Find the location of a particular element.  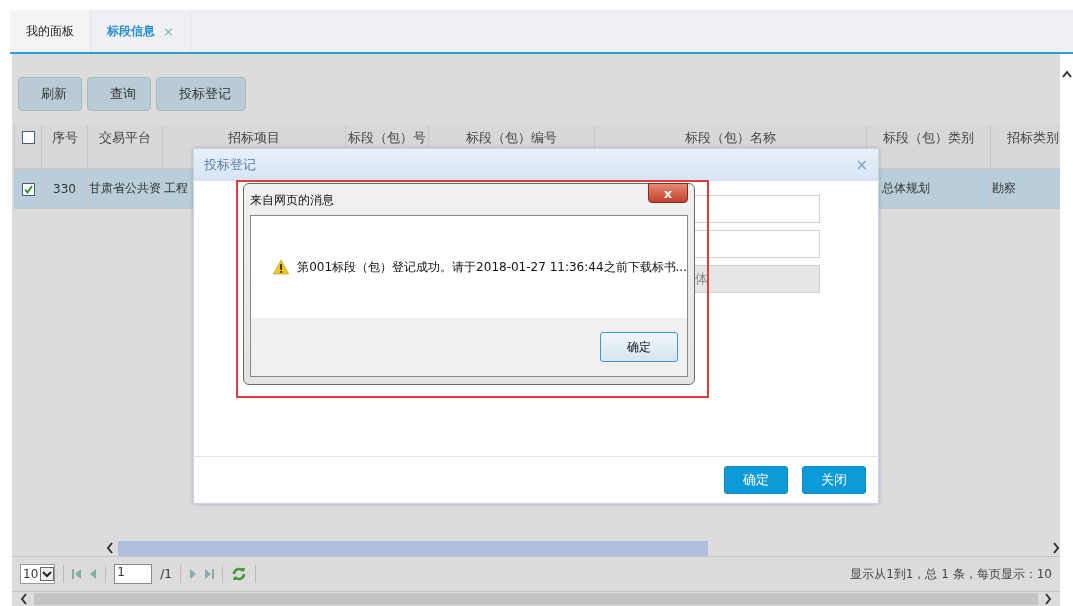

refresh-icon is located at coordinates (238, 574).